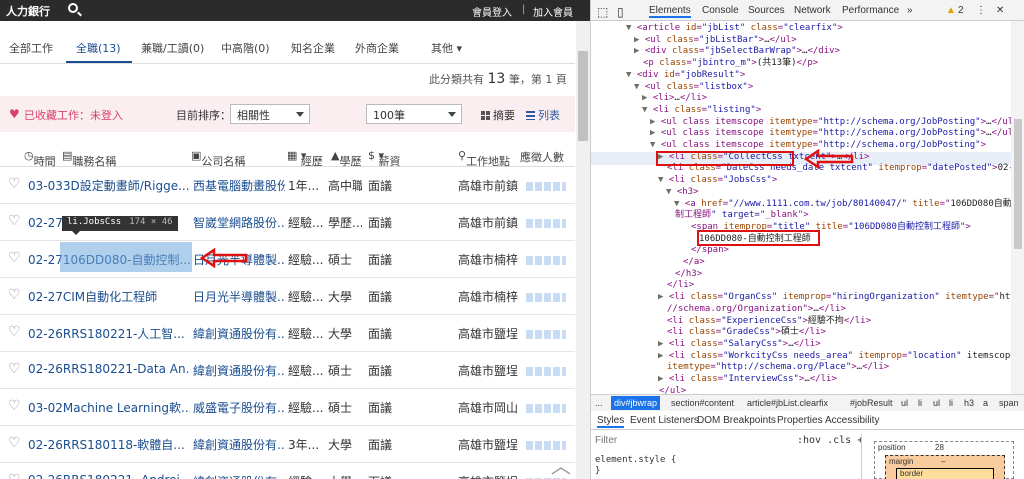  What do you see at coordinates (734, 28) in the screenshot?
I see `dom-node-line: ▼ <article id="jbList" class="clearfix">` at bounding box center [734, 28].